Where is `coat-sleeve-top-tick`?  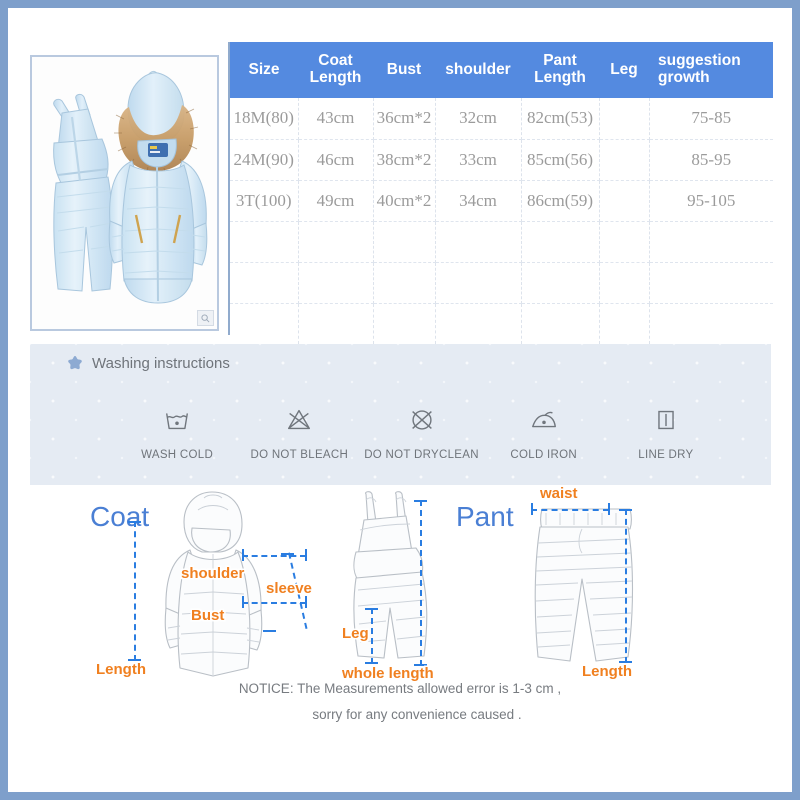 coat-sleeve-top-tick is located at coordinates (287, 554).